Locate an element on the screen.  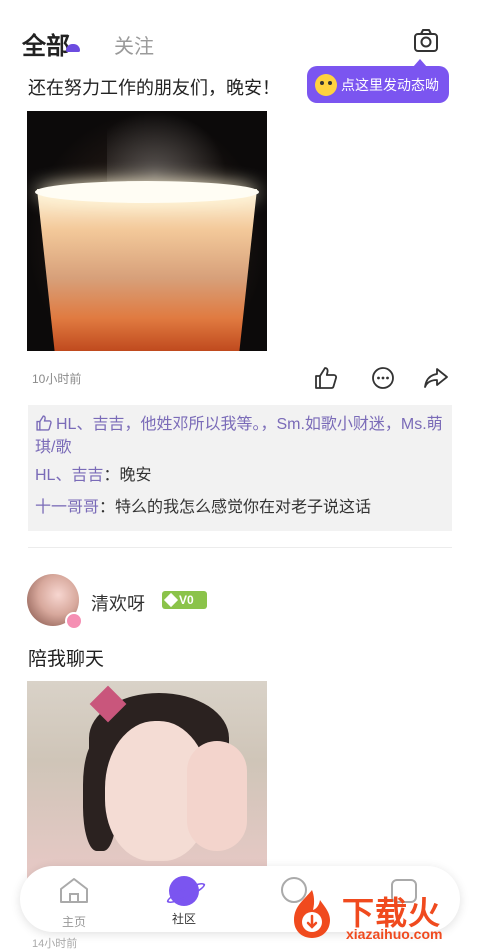
vip-level: V0 is located at coordinates (186, 600).